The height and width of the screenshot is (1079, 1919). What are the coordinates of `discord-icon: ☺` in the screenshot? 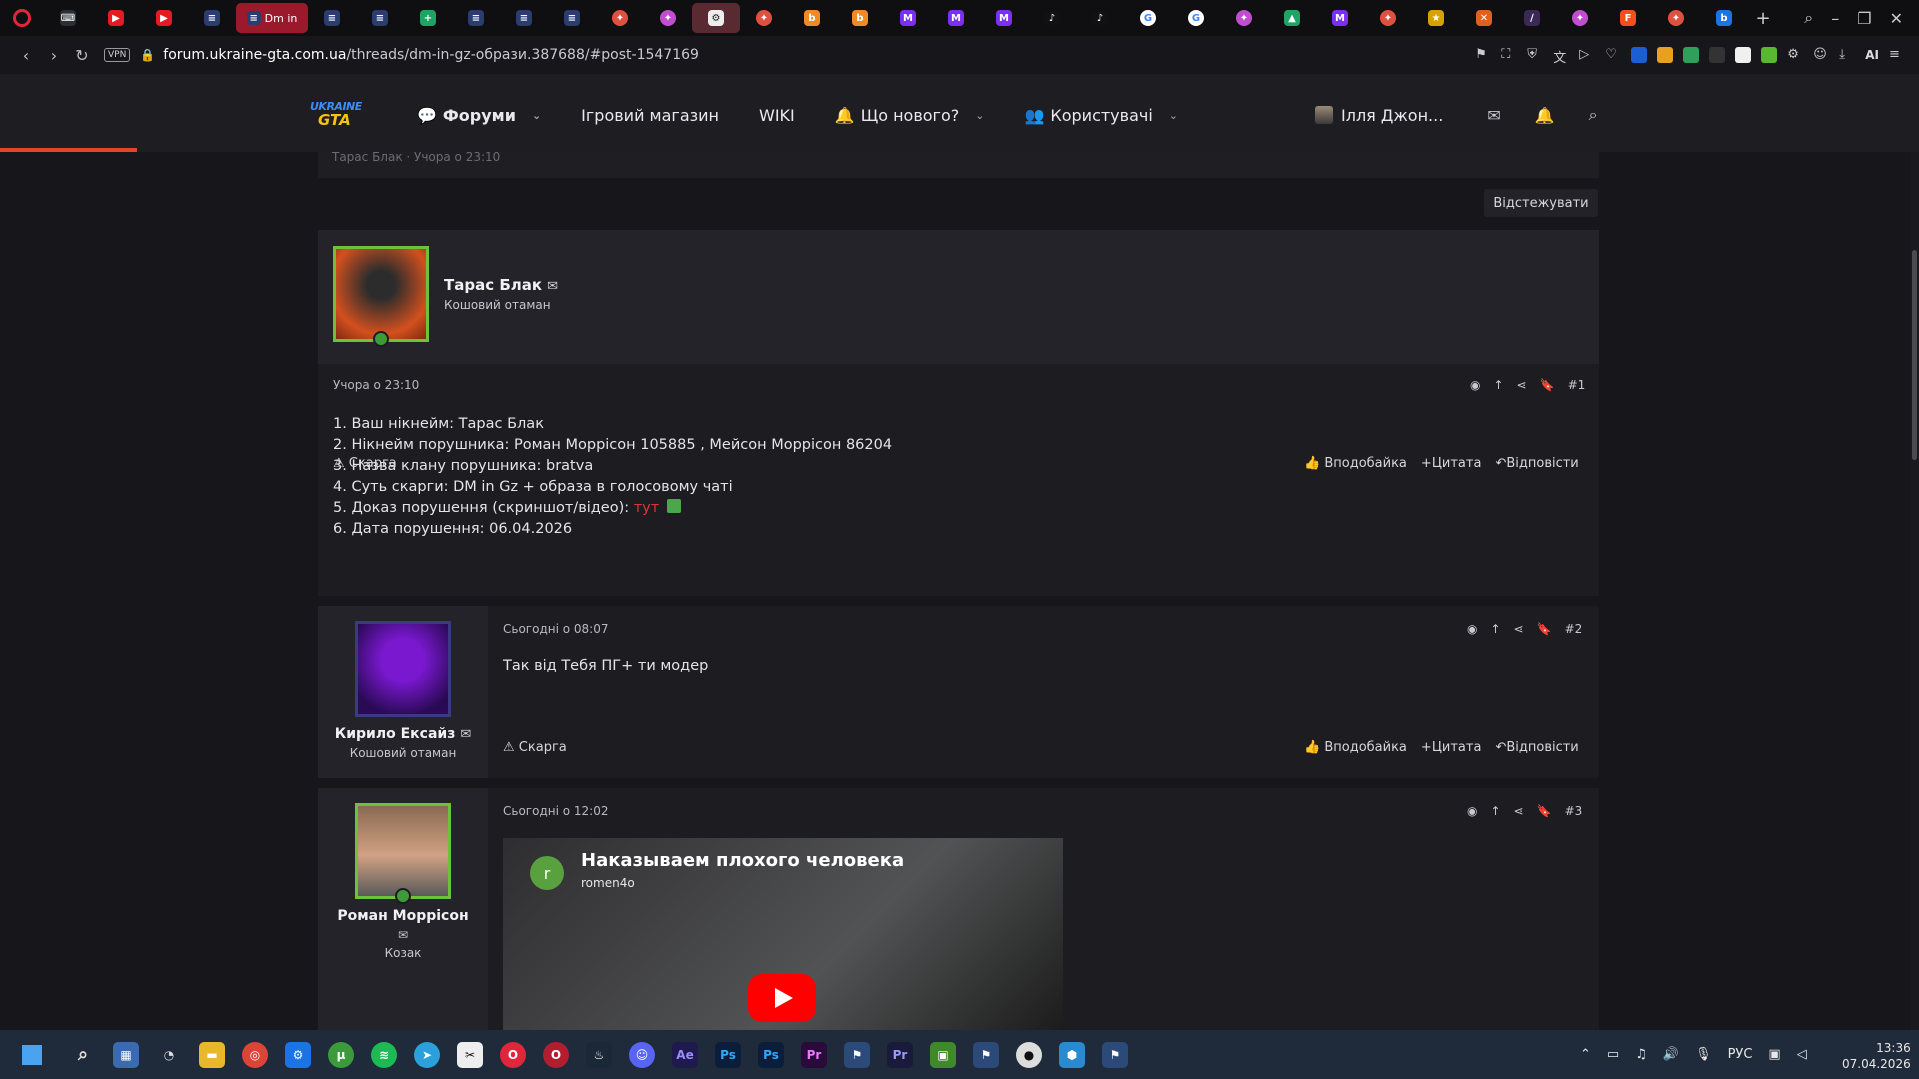 It's located at (642, 1054).